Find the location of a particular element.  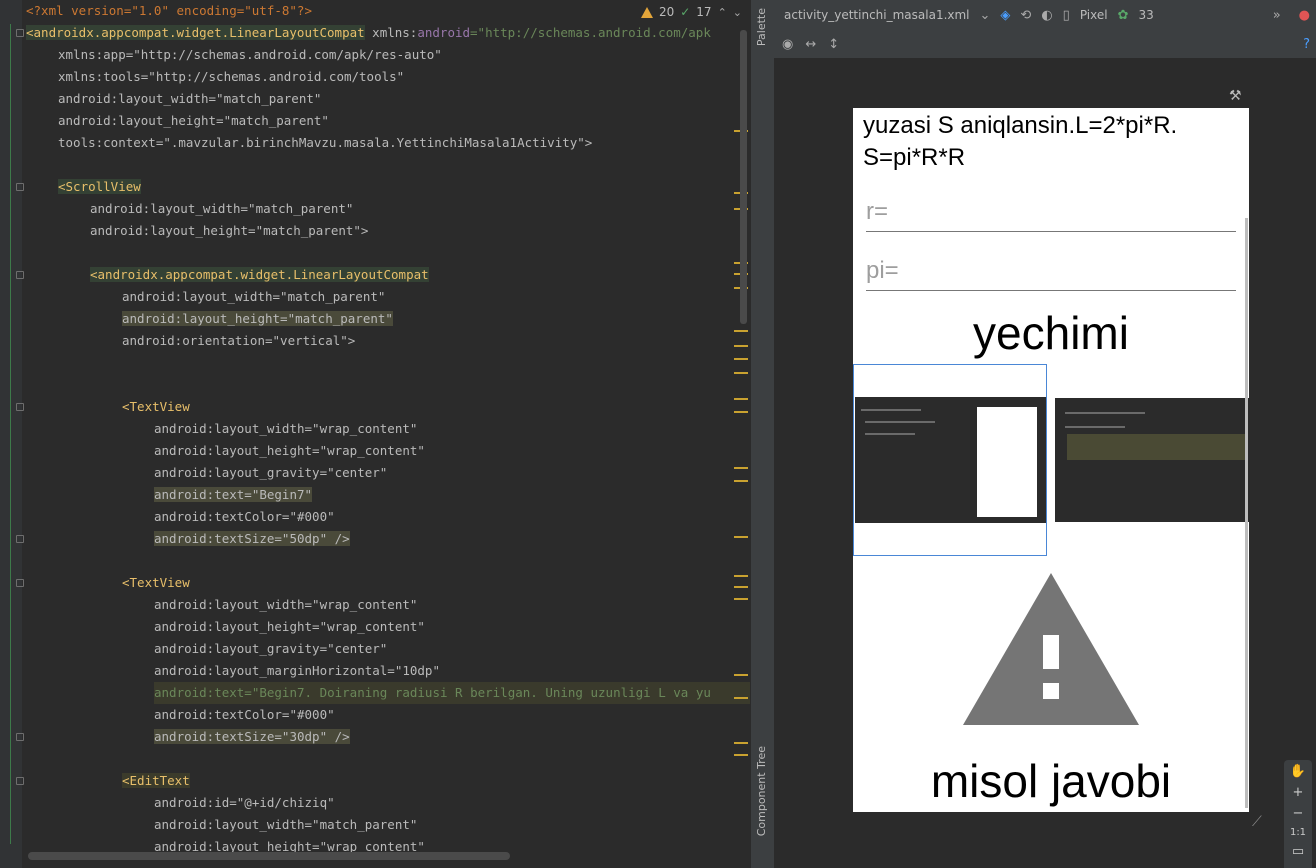

zoom-controls: ✋ + − 1:1 ▭ is located at coordinates (1298, 814).